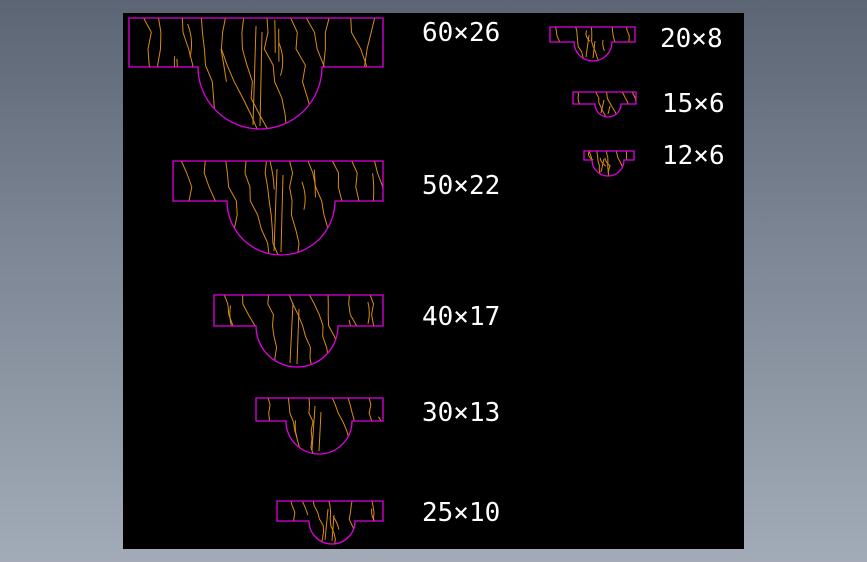  What do you see at coordinates (654, 159) in the screenshot?
I see `profile-12x6: 12×6` at bounding box center [654, 159].